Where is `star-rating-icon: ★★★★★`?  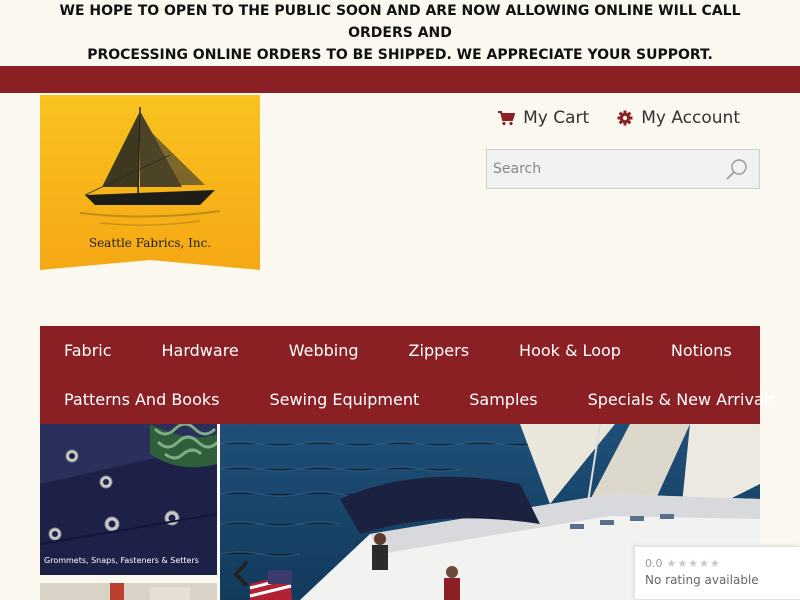
star-rating-icon: ★★★★★ is located at coordinates (693, 563).